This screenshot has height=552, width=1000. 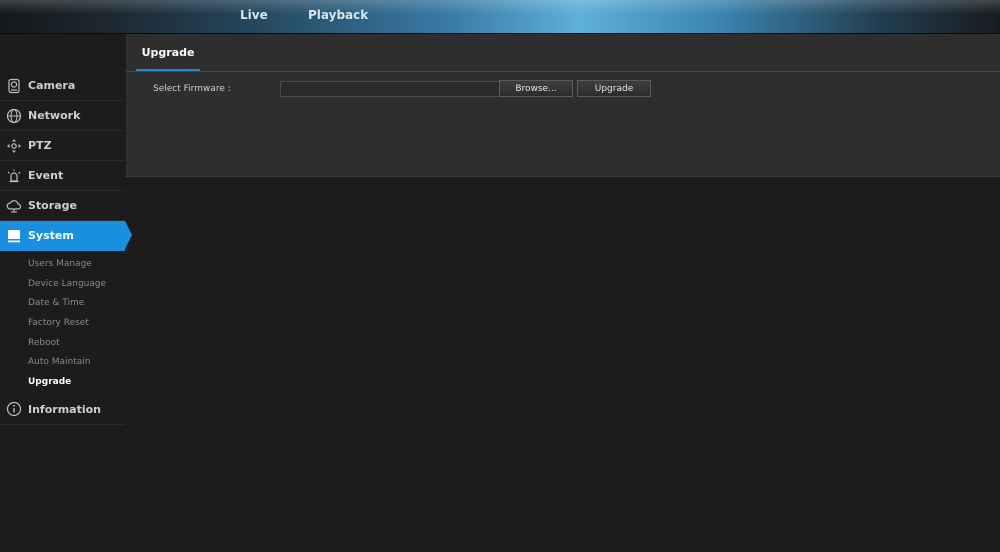 I want to click on ptz-icon, so click(x=14, y=146).